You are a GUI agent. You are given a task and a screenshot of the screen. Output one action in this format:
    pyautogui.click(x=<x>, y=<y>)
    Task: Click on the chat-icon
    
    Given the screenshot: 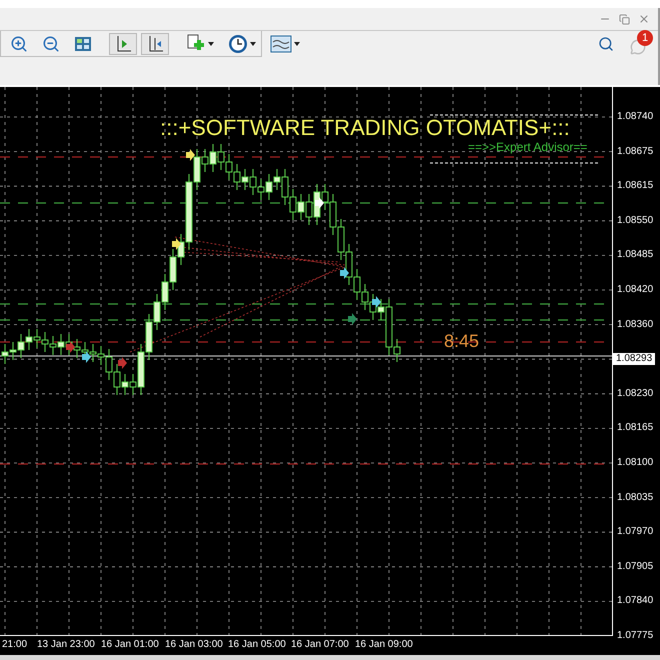 What is the action you would take?
    pyautogui.click(x=638, y=47)
    